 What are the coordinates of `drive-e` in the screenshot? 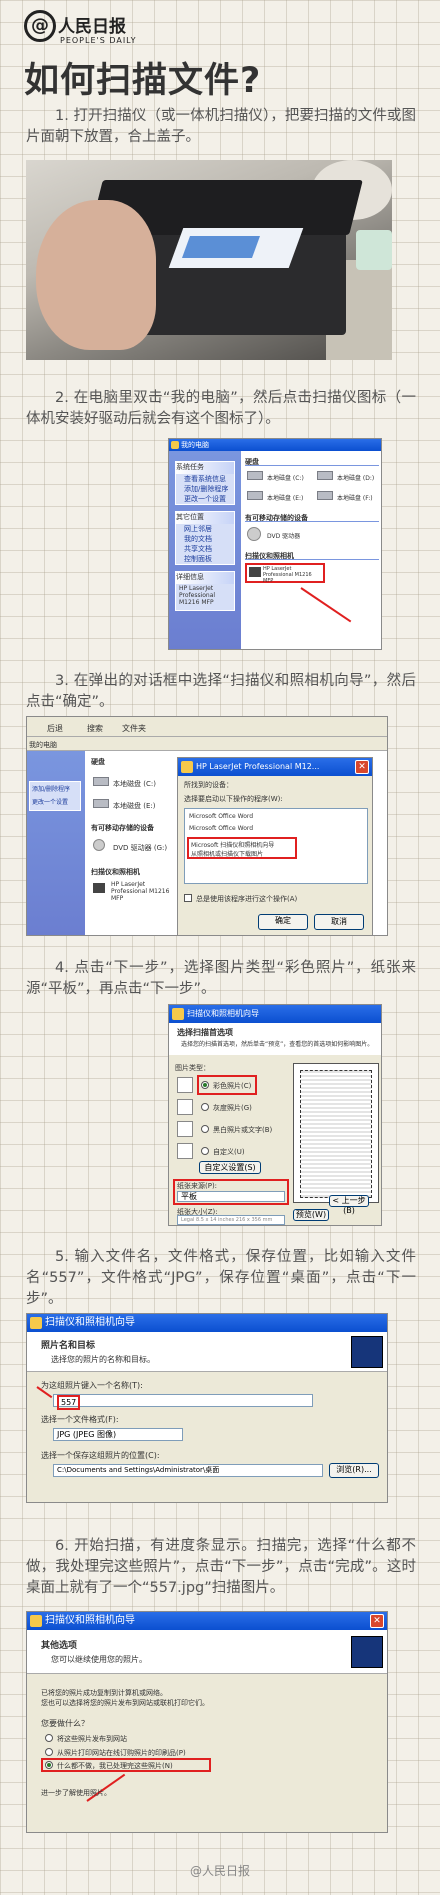 It's located at (255, 495).